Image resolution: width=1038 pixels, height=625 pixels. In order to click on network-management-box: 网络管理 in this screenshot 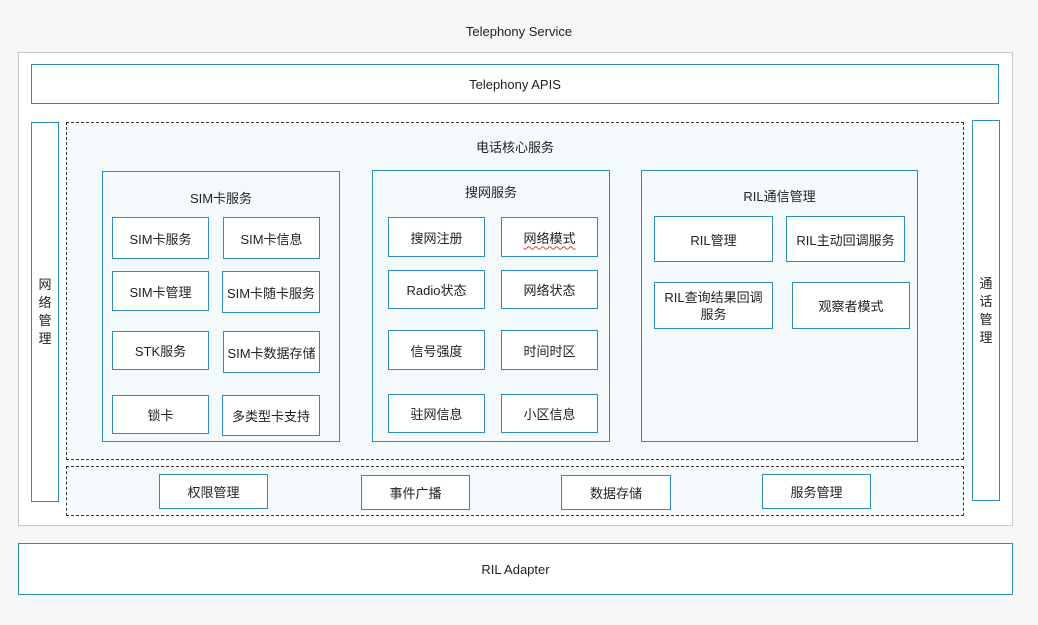, I will do `click(45, 312)`.